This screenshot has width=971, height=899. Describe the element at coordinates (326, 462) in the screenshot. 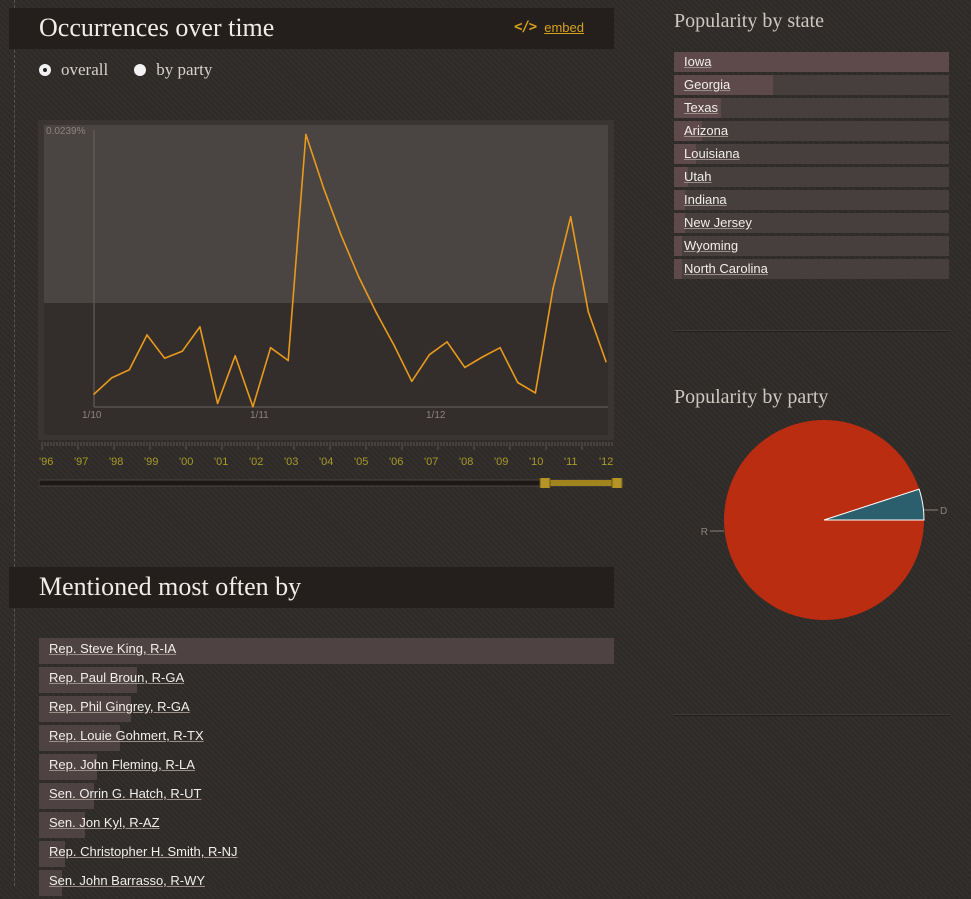

I see `timeline-year-label: '04` at that location.